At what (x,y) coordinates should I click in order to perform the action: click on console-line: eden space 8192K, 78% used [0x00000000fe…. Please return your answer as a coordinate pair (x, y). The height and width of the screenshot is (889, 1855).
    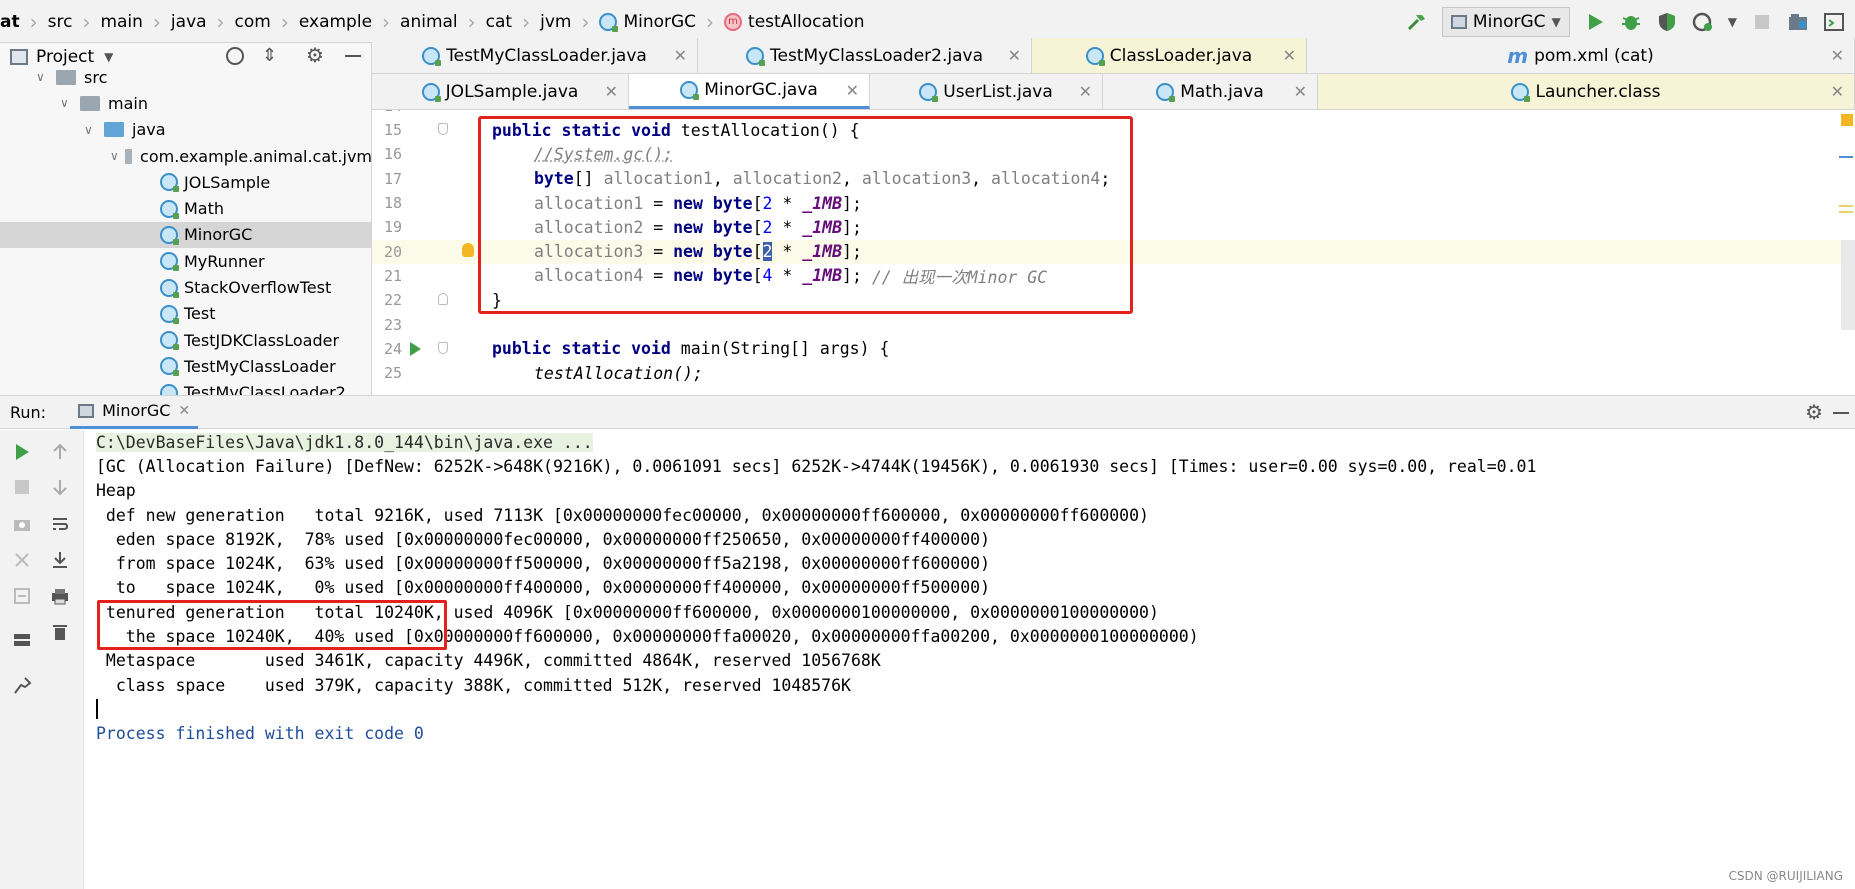
    Looking at the image, I should click on (543, 539).